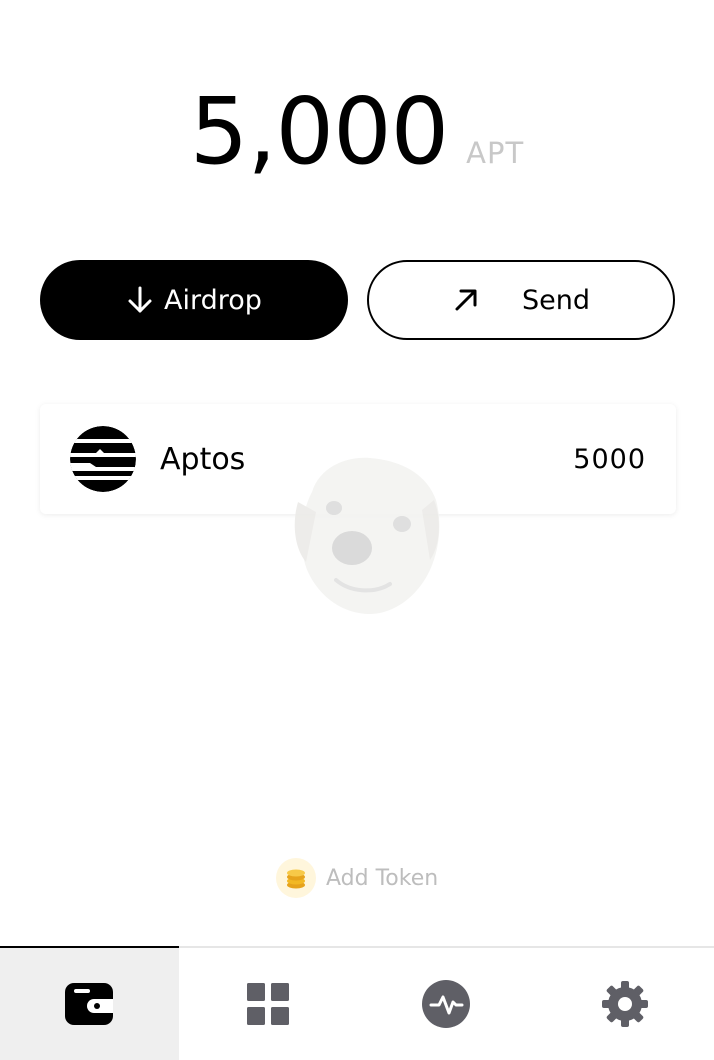 The image size is (714, 1060). What do you see at coordinates (466, 300) in the screenshot?
I see `arrow-up-right-icon` at bounding box center [466, 300].